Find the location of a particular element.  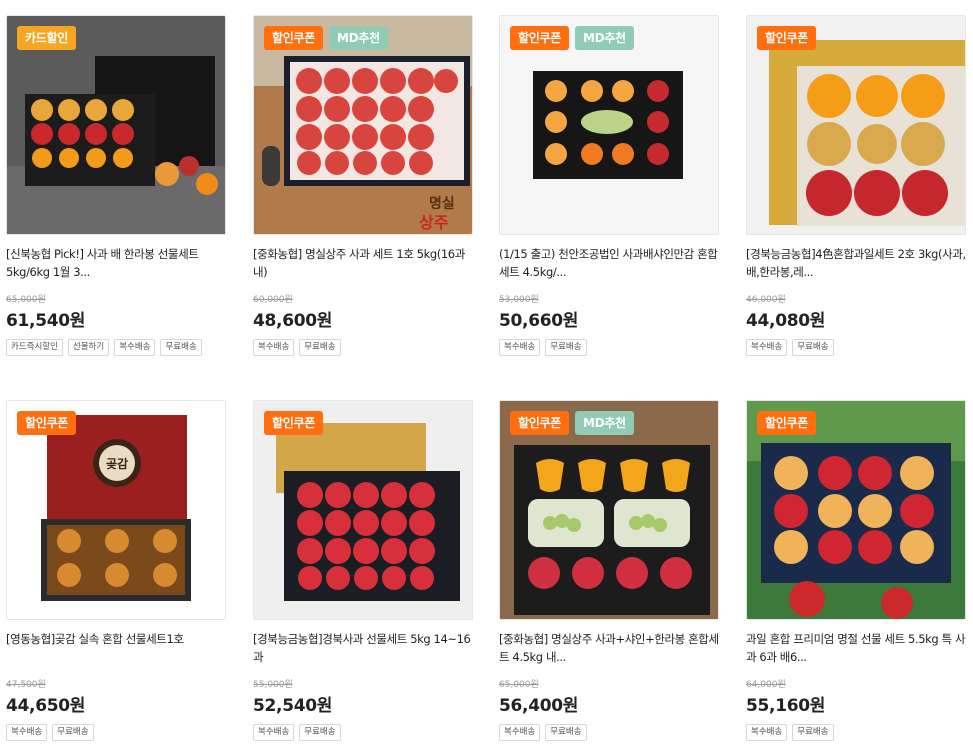

original-price: 53,000원 is located at coordinates (519, 300).